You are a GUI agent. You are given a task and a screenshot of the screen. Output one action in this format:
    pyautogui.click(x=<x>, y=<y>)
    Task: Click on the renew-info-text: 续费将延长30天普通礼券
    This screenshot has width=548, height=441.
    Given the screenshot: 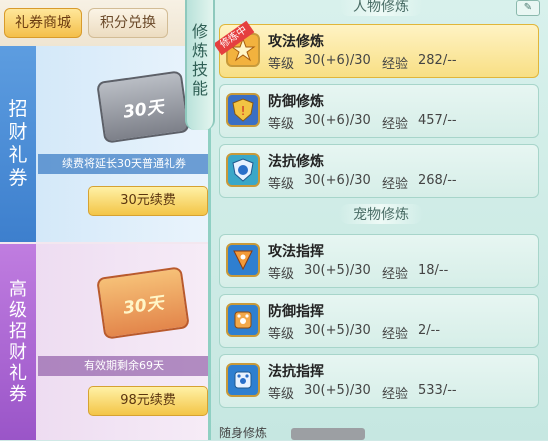 What is the action you would take?
    pyautogui.click(x=124, y=164)
    